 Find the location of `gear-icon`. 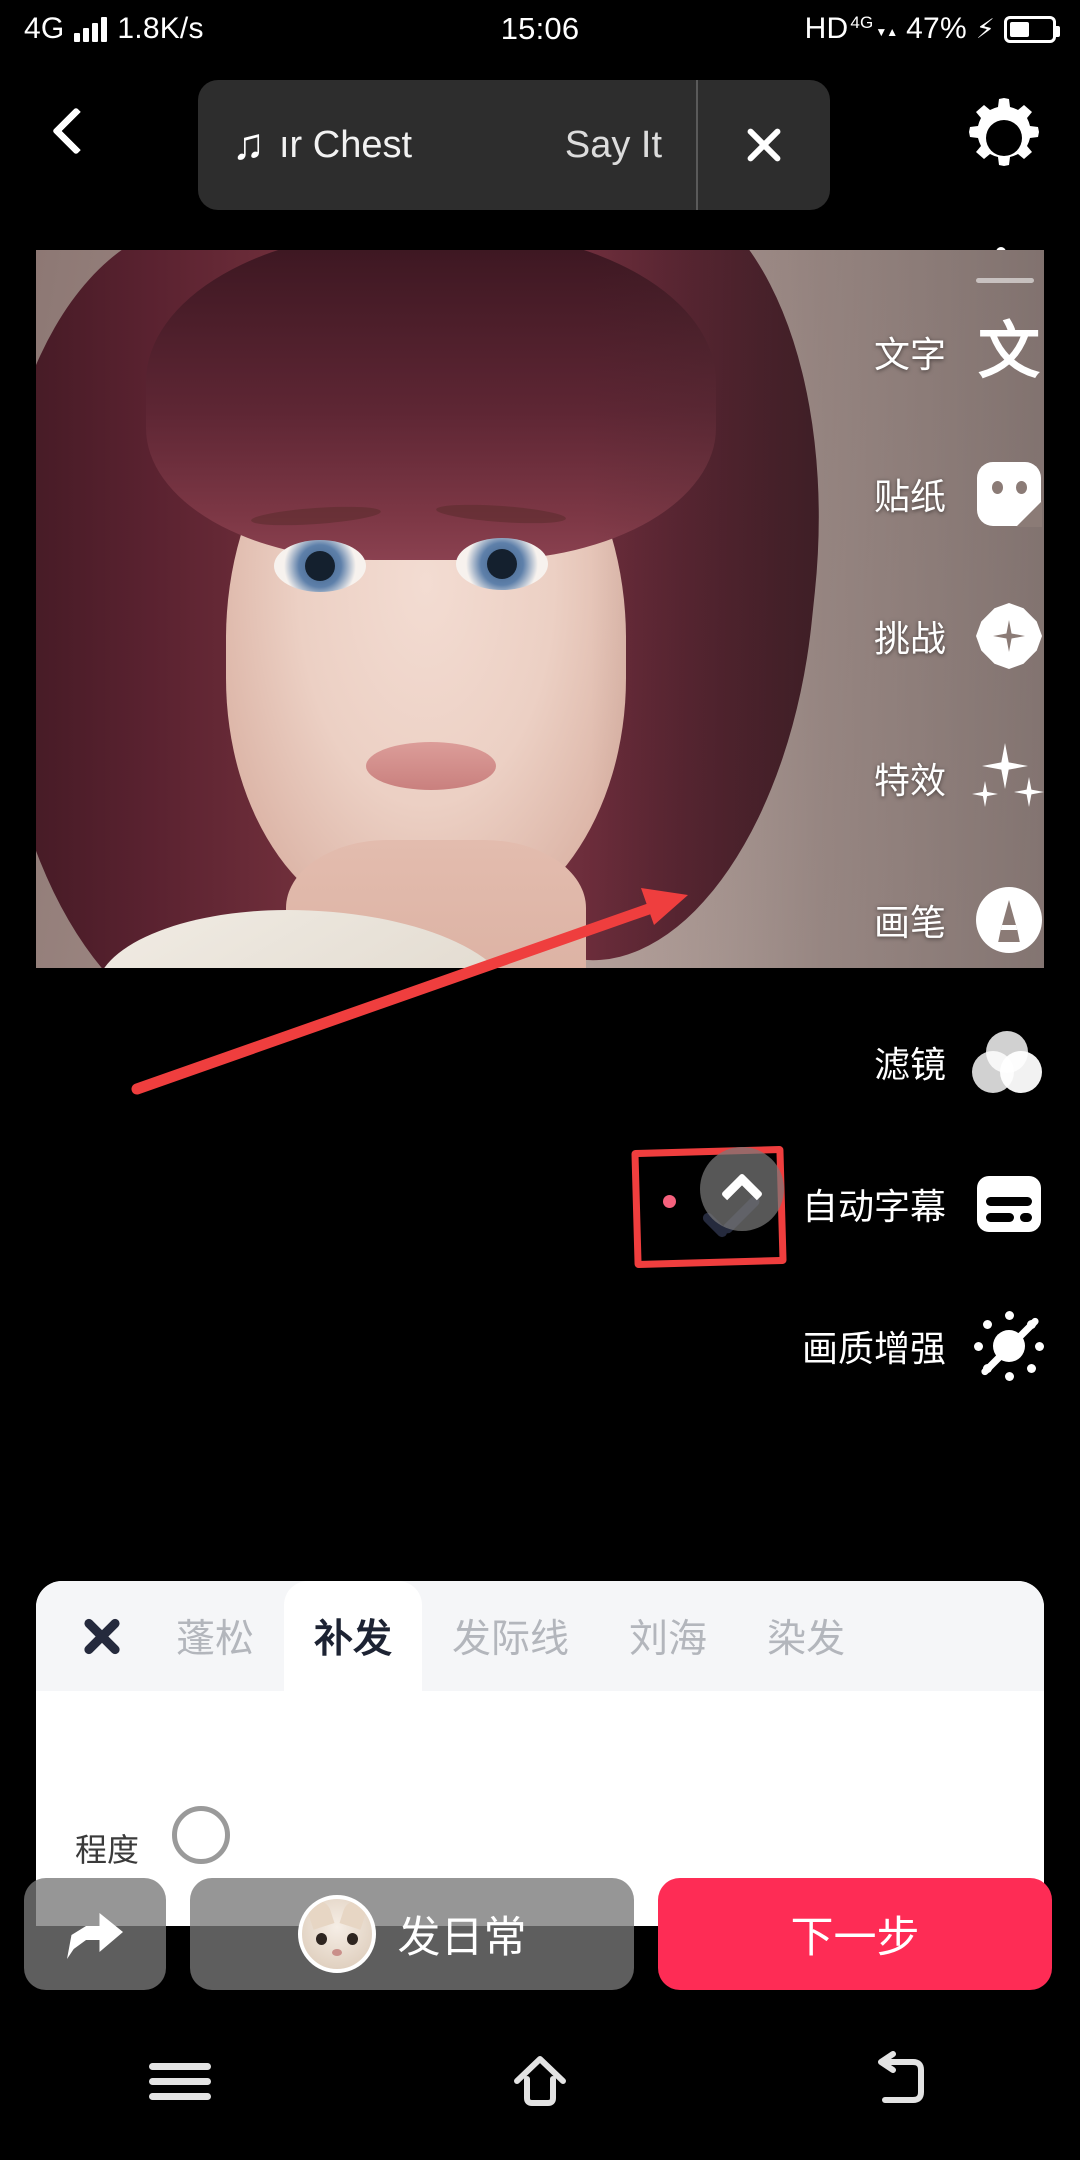

gear-icon is located at coordinates (1004, 132).